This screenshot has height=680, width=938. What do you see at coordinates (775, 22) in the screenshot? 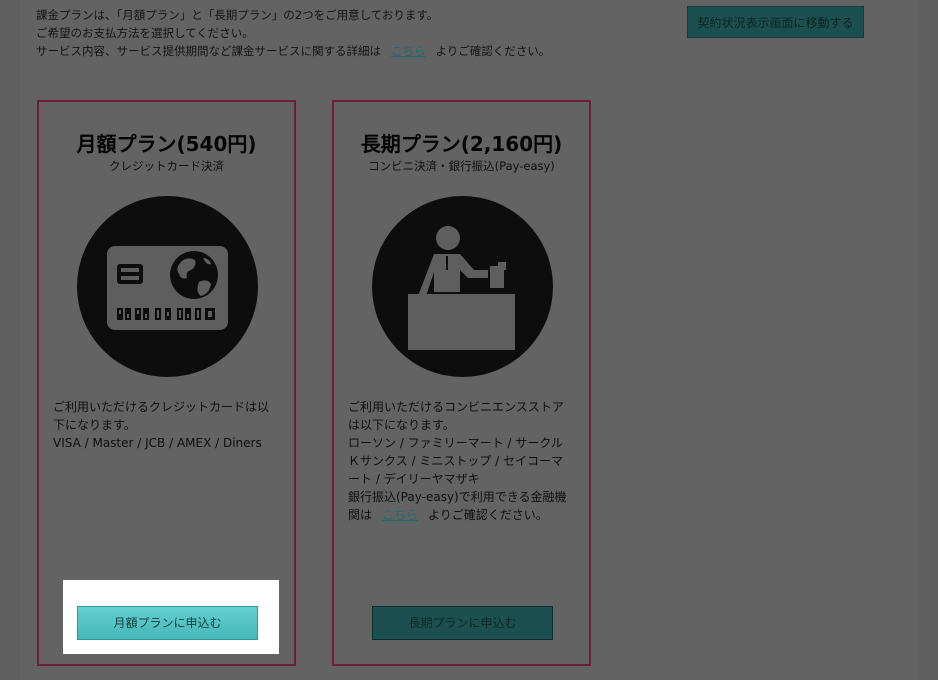
I see `contract-status-button: 契約状況表示画面に移動する` at bounding box center [775, 22].